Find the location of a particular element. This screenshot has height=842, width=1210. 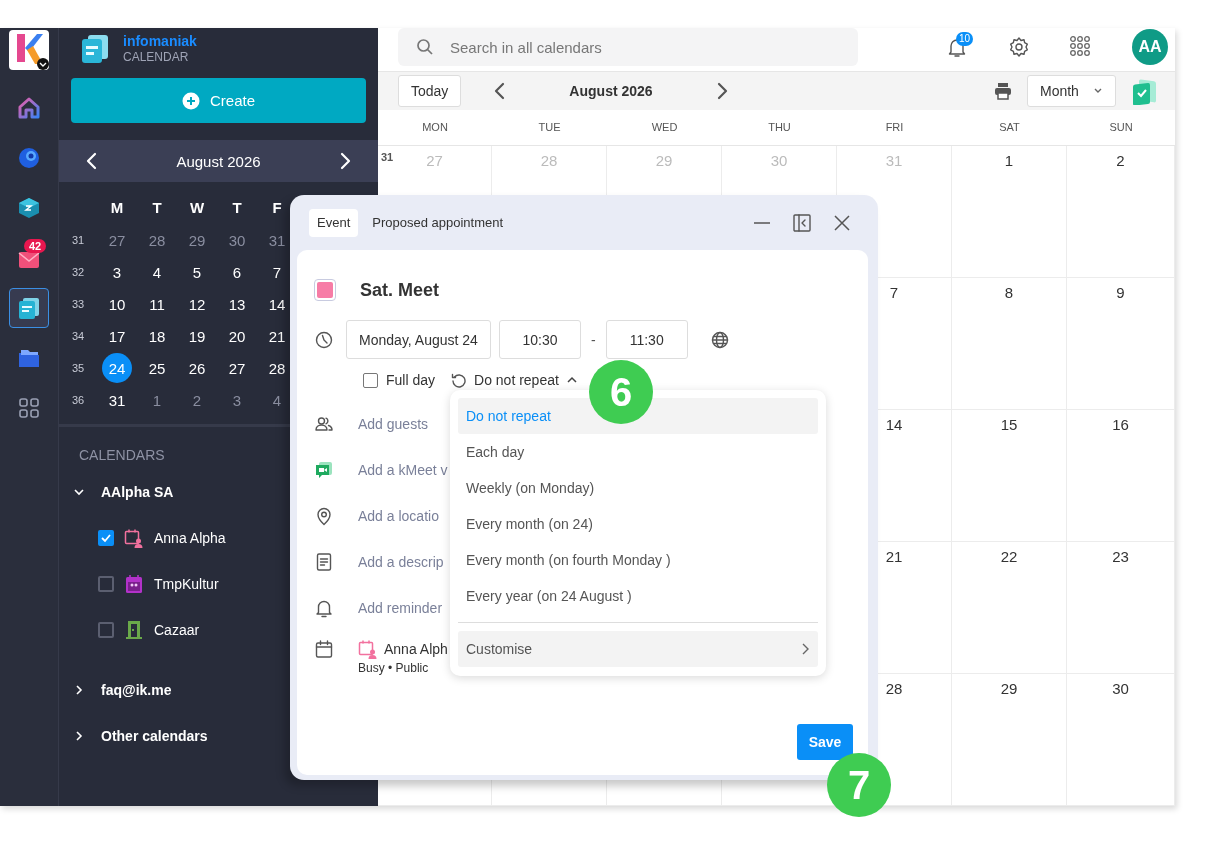

calendar-group: Other calendars is located at coordinates (154, 736).